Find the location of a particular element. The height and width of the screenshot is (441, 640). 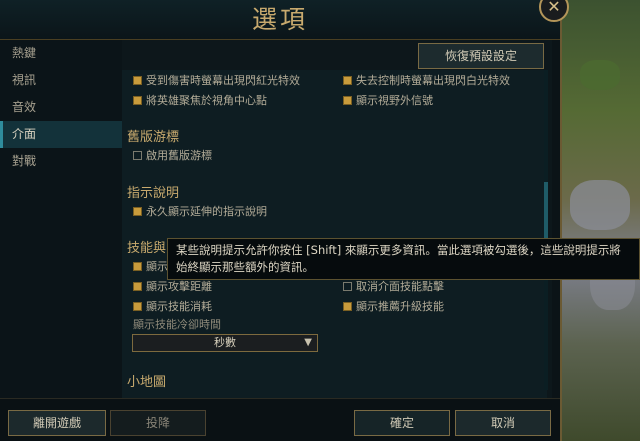

option-legacy-cursor: 啟用舊版游標 is located at coordinates (172, 156).